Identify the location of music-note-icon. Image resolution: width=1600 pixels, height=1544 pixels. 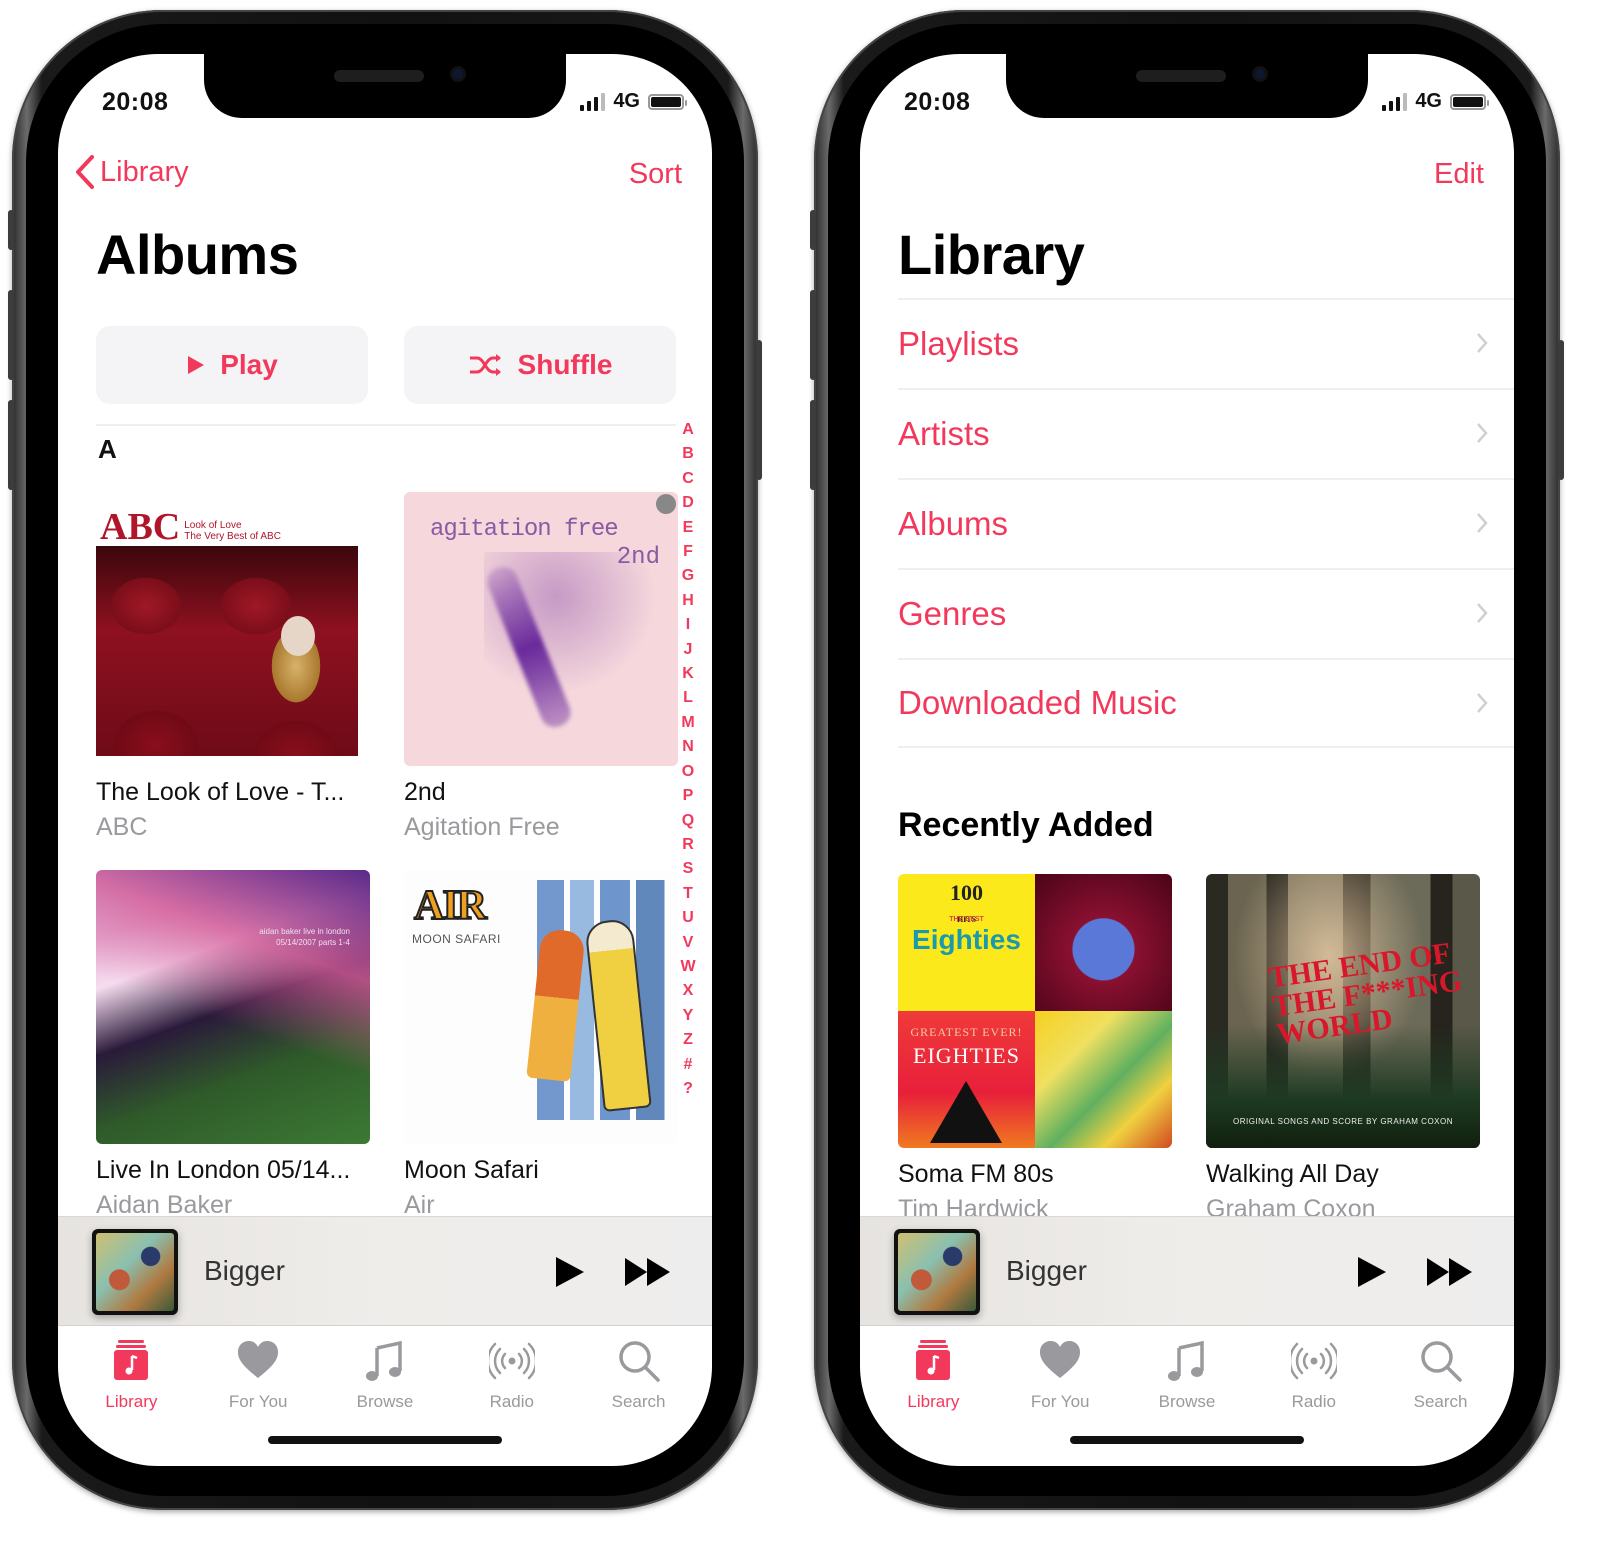
(1185, 1360).